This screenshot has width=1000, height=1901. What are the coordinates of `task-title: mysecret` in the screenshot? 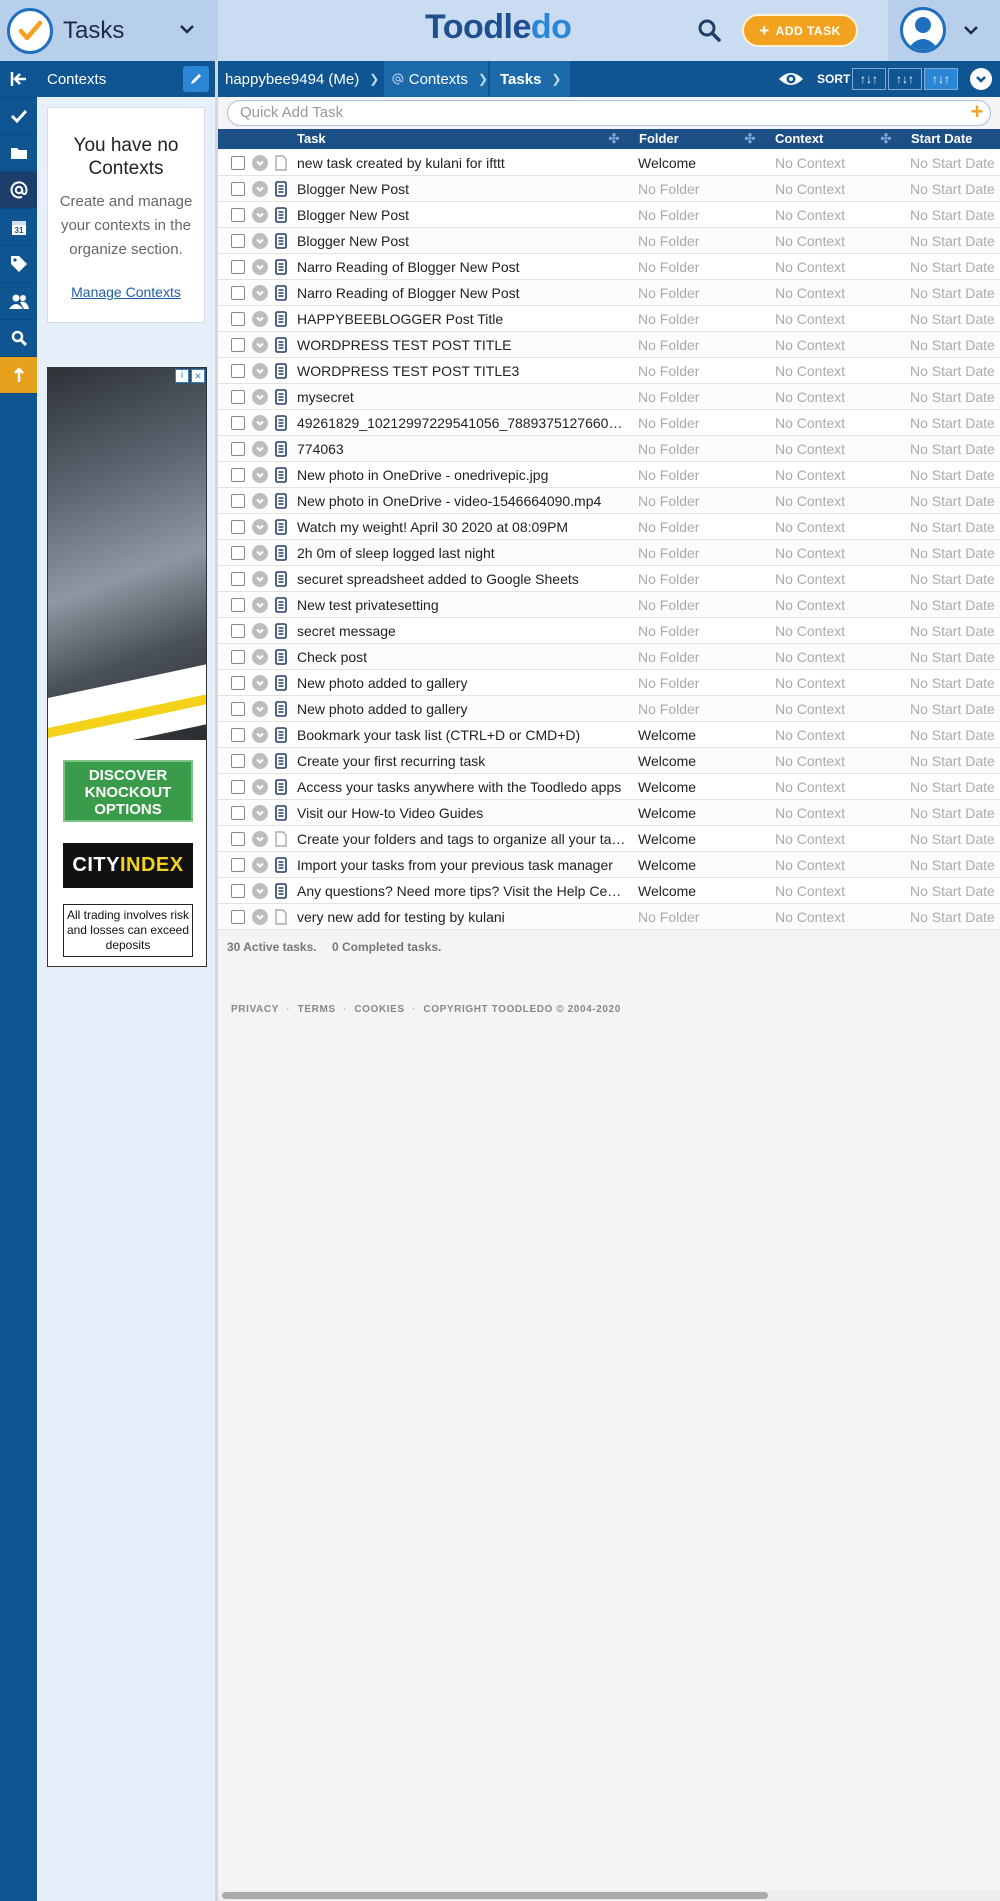 It's located at (474, 397).